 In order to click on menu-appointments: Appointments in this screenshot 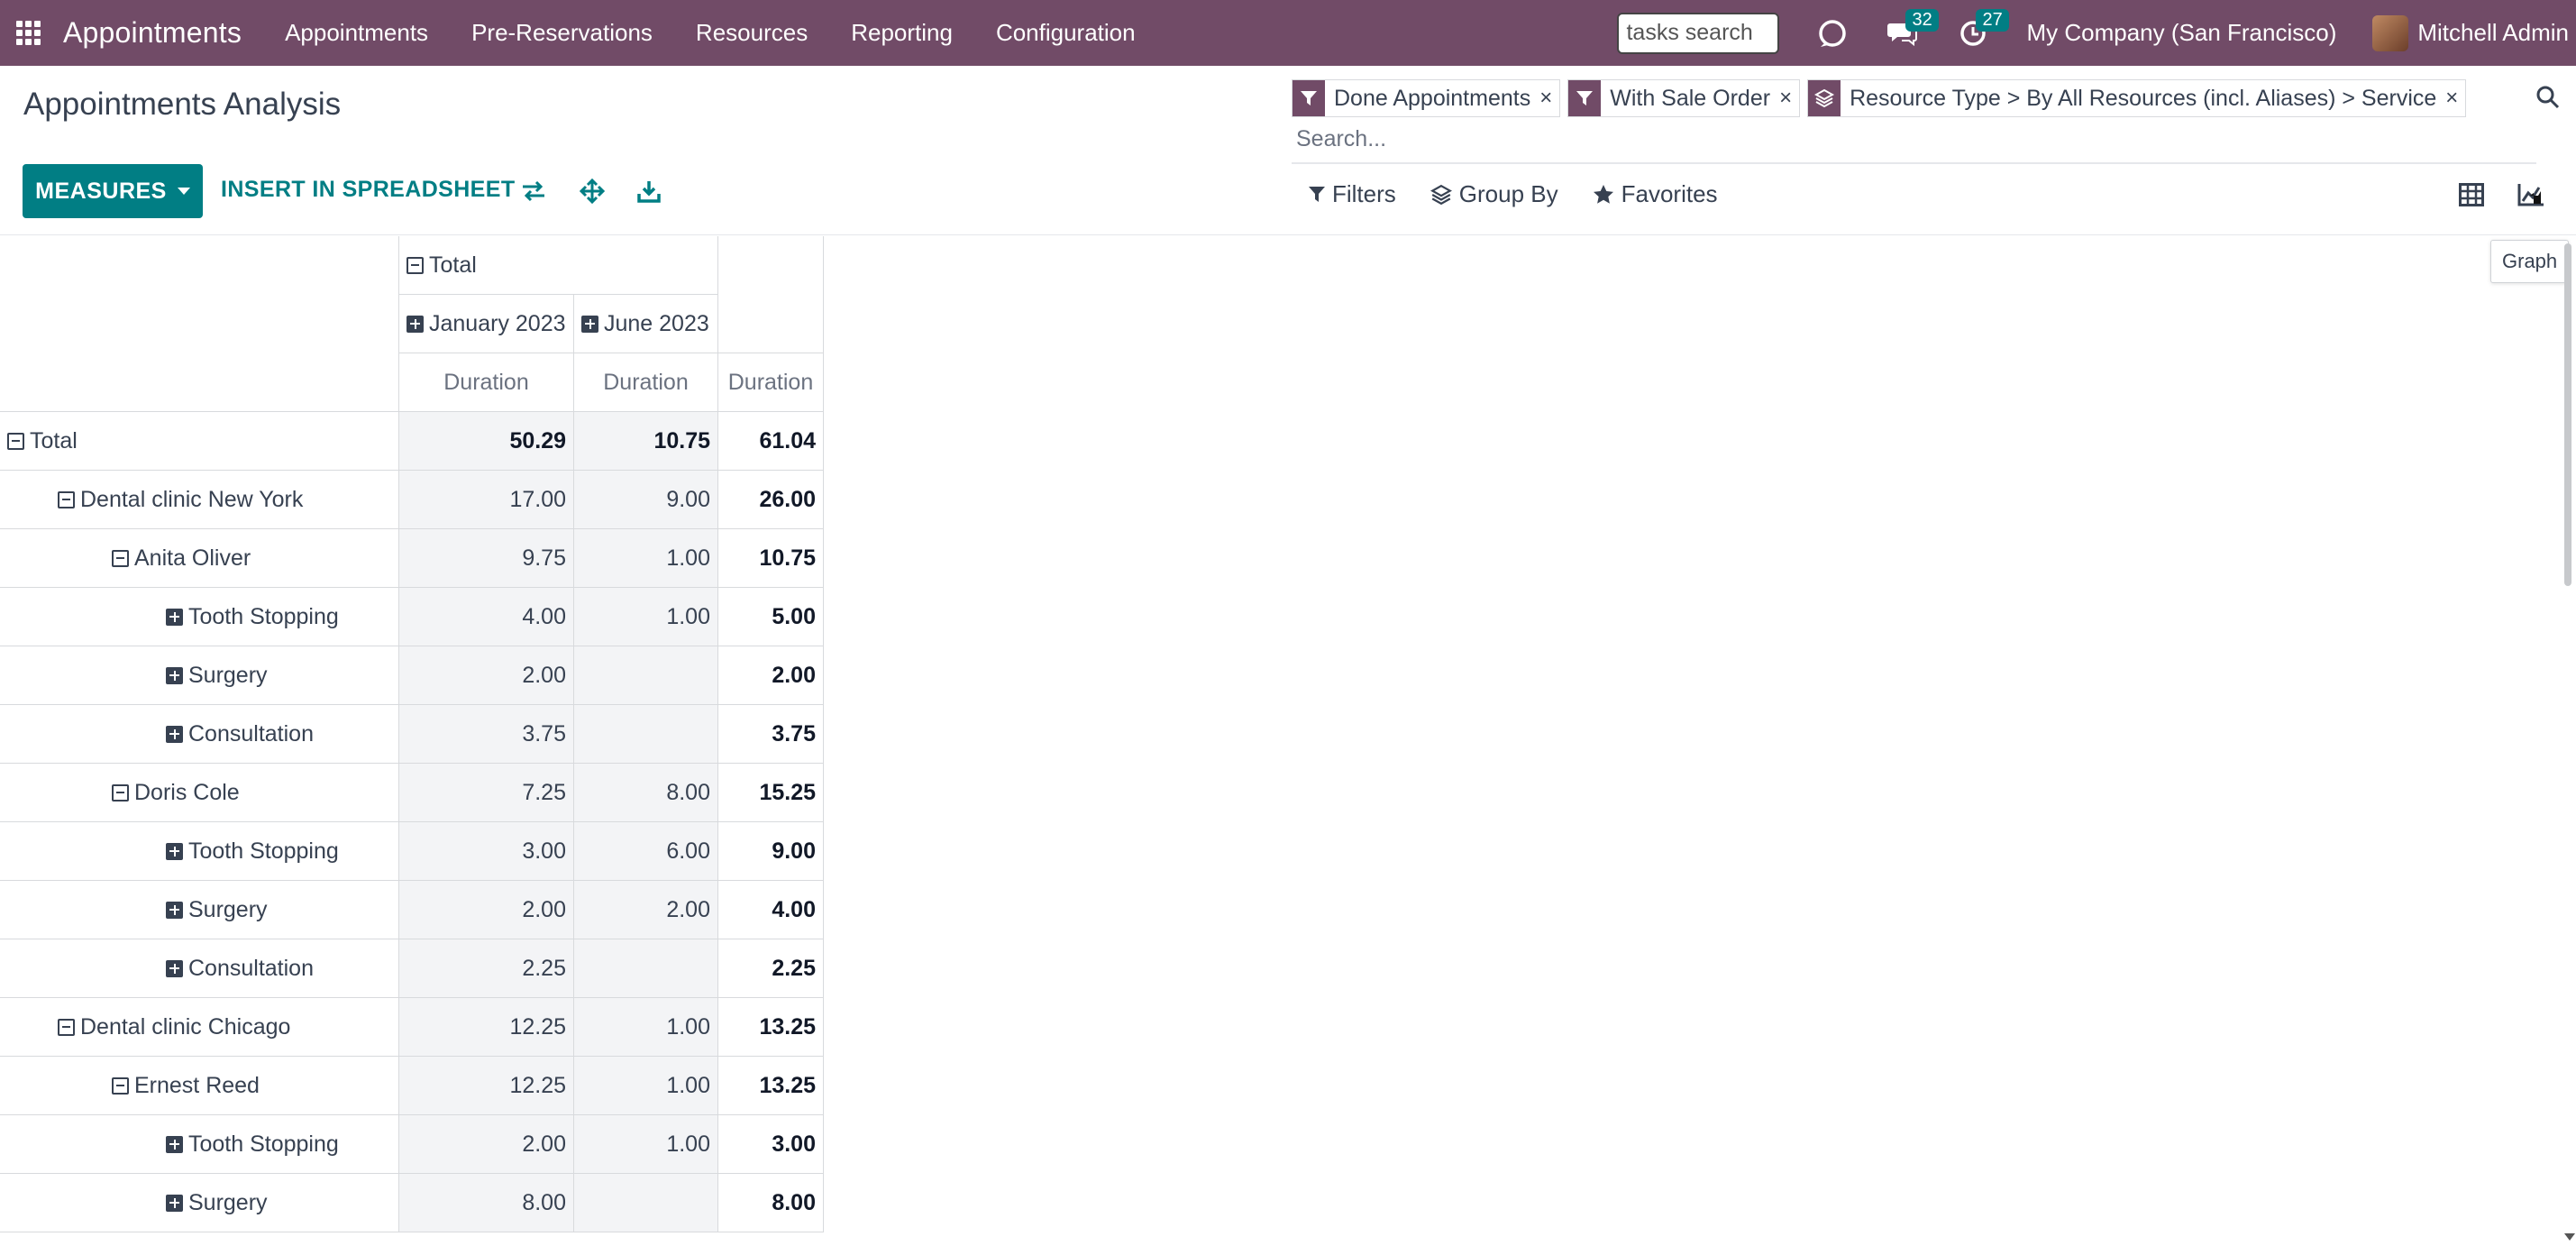, I will do `click(356, 33)`.